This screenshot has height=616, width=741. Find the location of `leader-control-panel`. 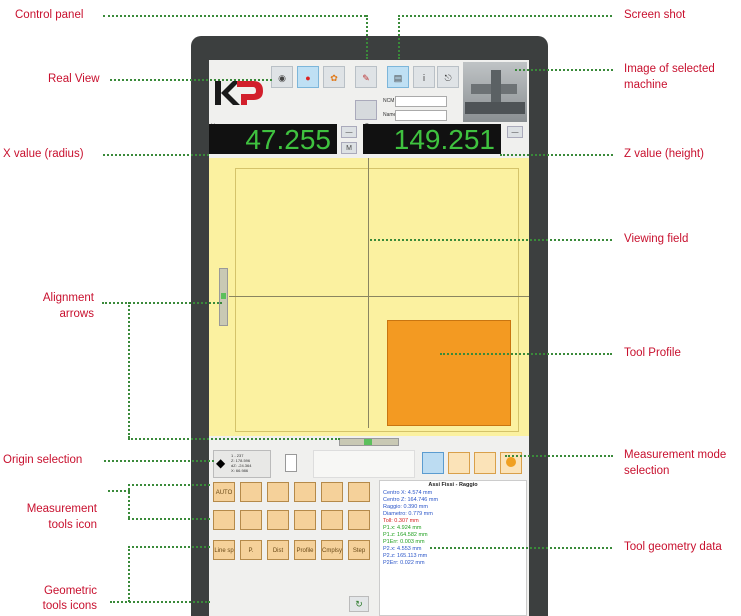

leader-control-panel is located at coordinates (234, 16).